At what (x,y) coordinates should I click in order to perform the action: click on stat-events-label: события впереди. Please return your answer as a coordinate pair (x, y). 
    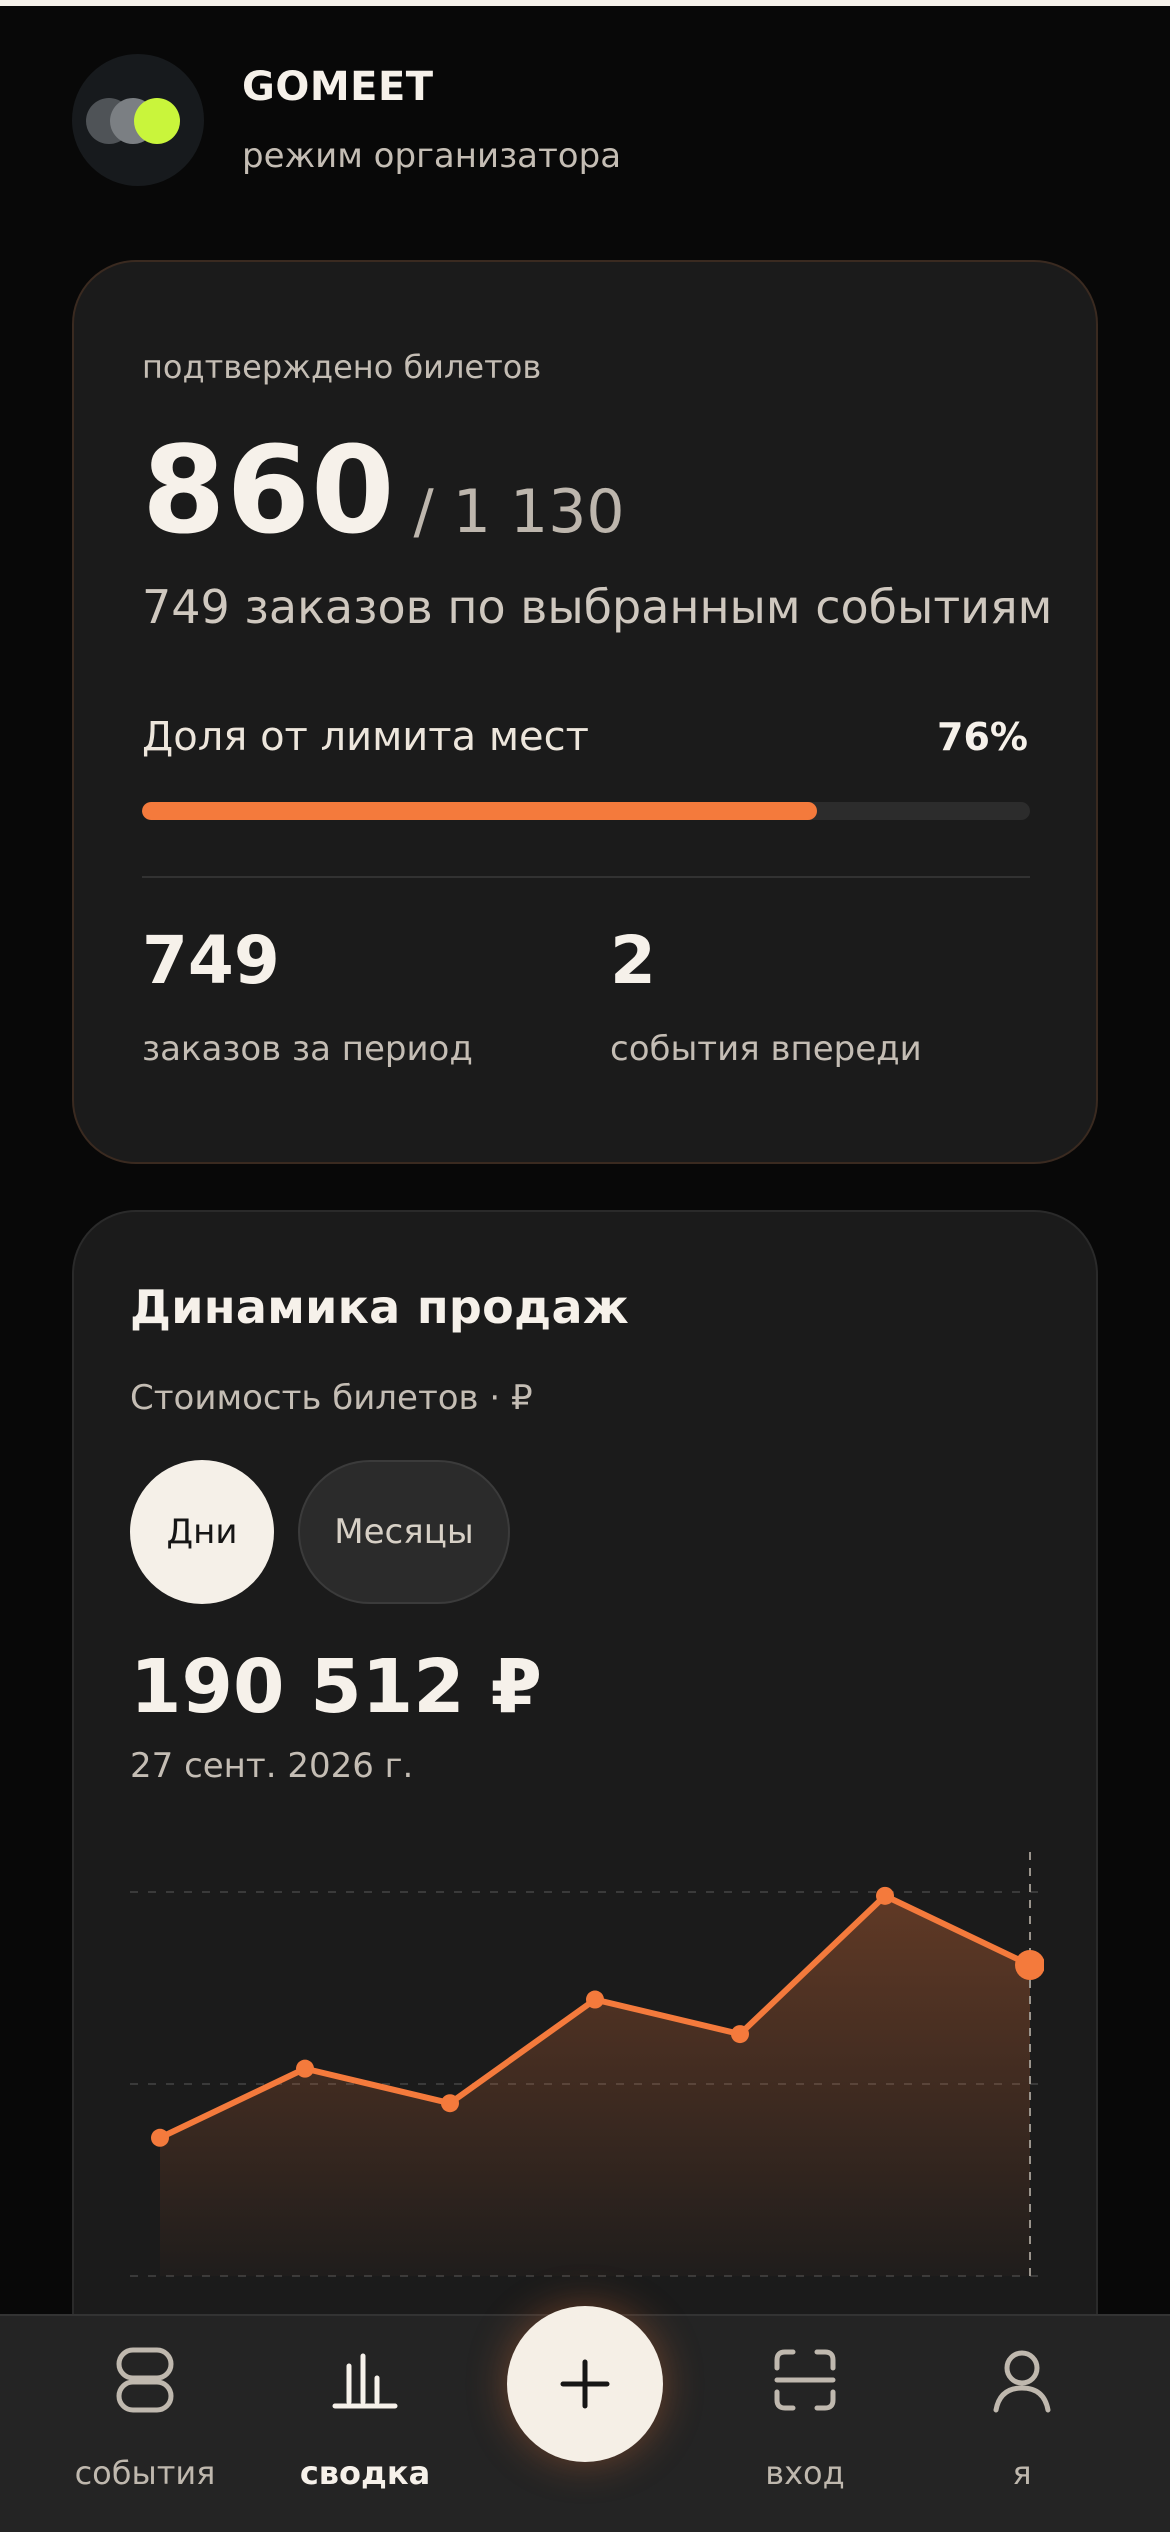
    Looking at the image, I should click on (766, 1049).